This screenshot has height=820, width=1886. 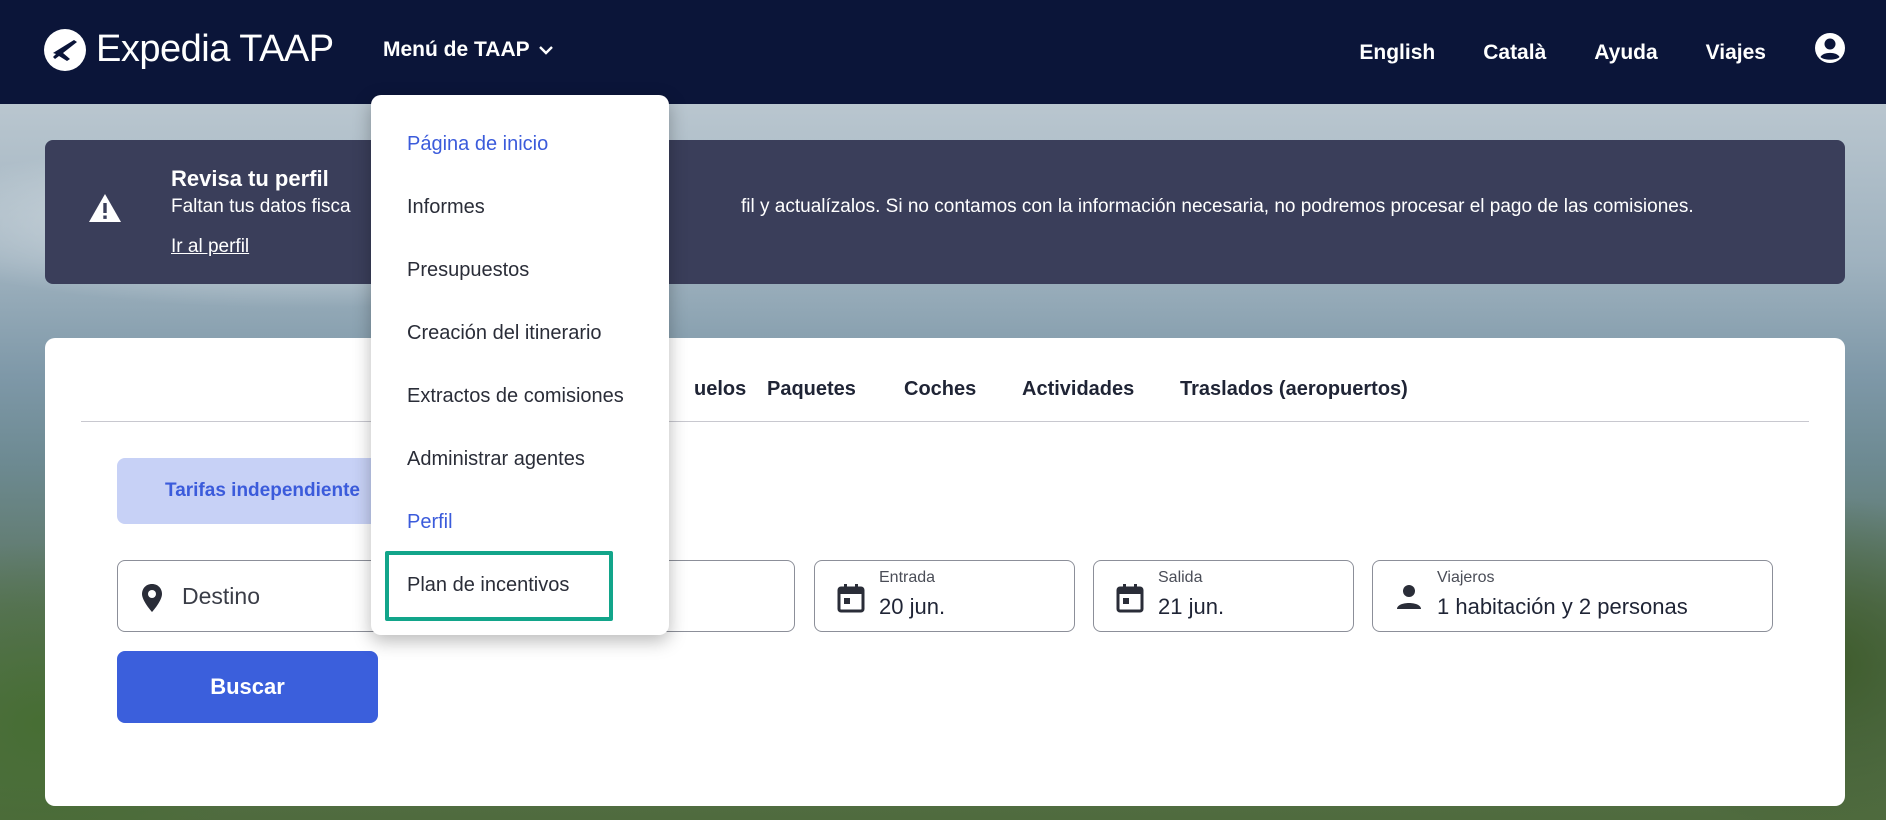 I want to click on menu-item-administrar-agentes: Administrar agentes, so click(x=496, y=459).